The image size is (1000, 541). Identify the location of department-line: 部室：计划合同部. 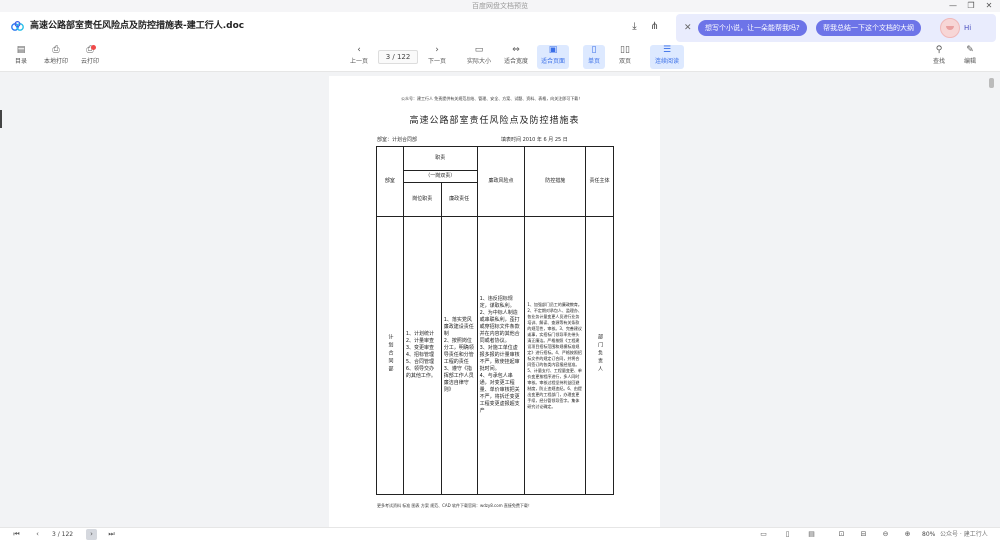
(397, 140).